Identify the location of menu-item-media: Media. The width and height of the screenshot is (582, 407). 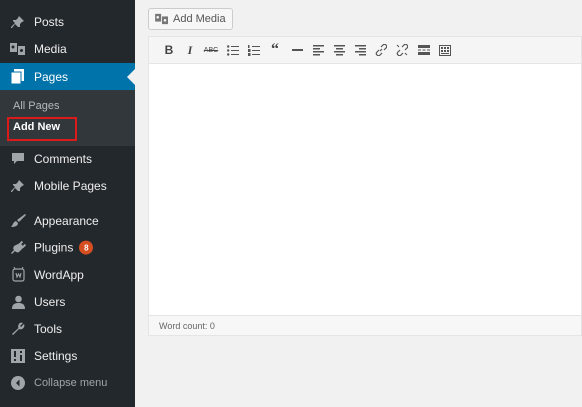
(67, 48).